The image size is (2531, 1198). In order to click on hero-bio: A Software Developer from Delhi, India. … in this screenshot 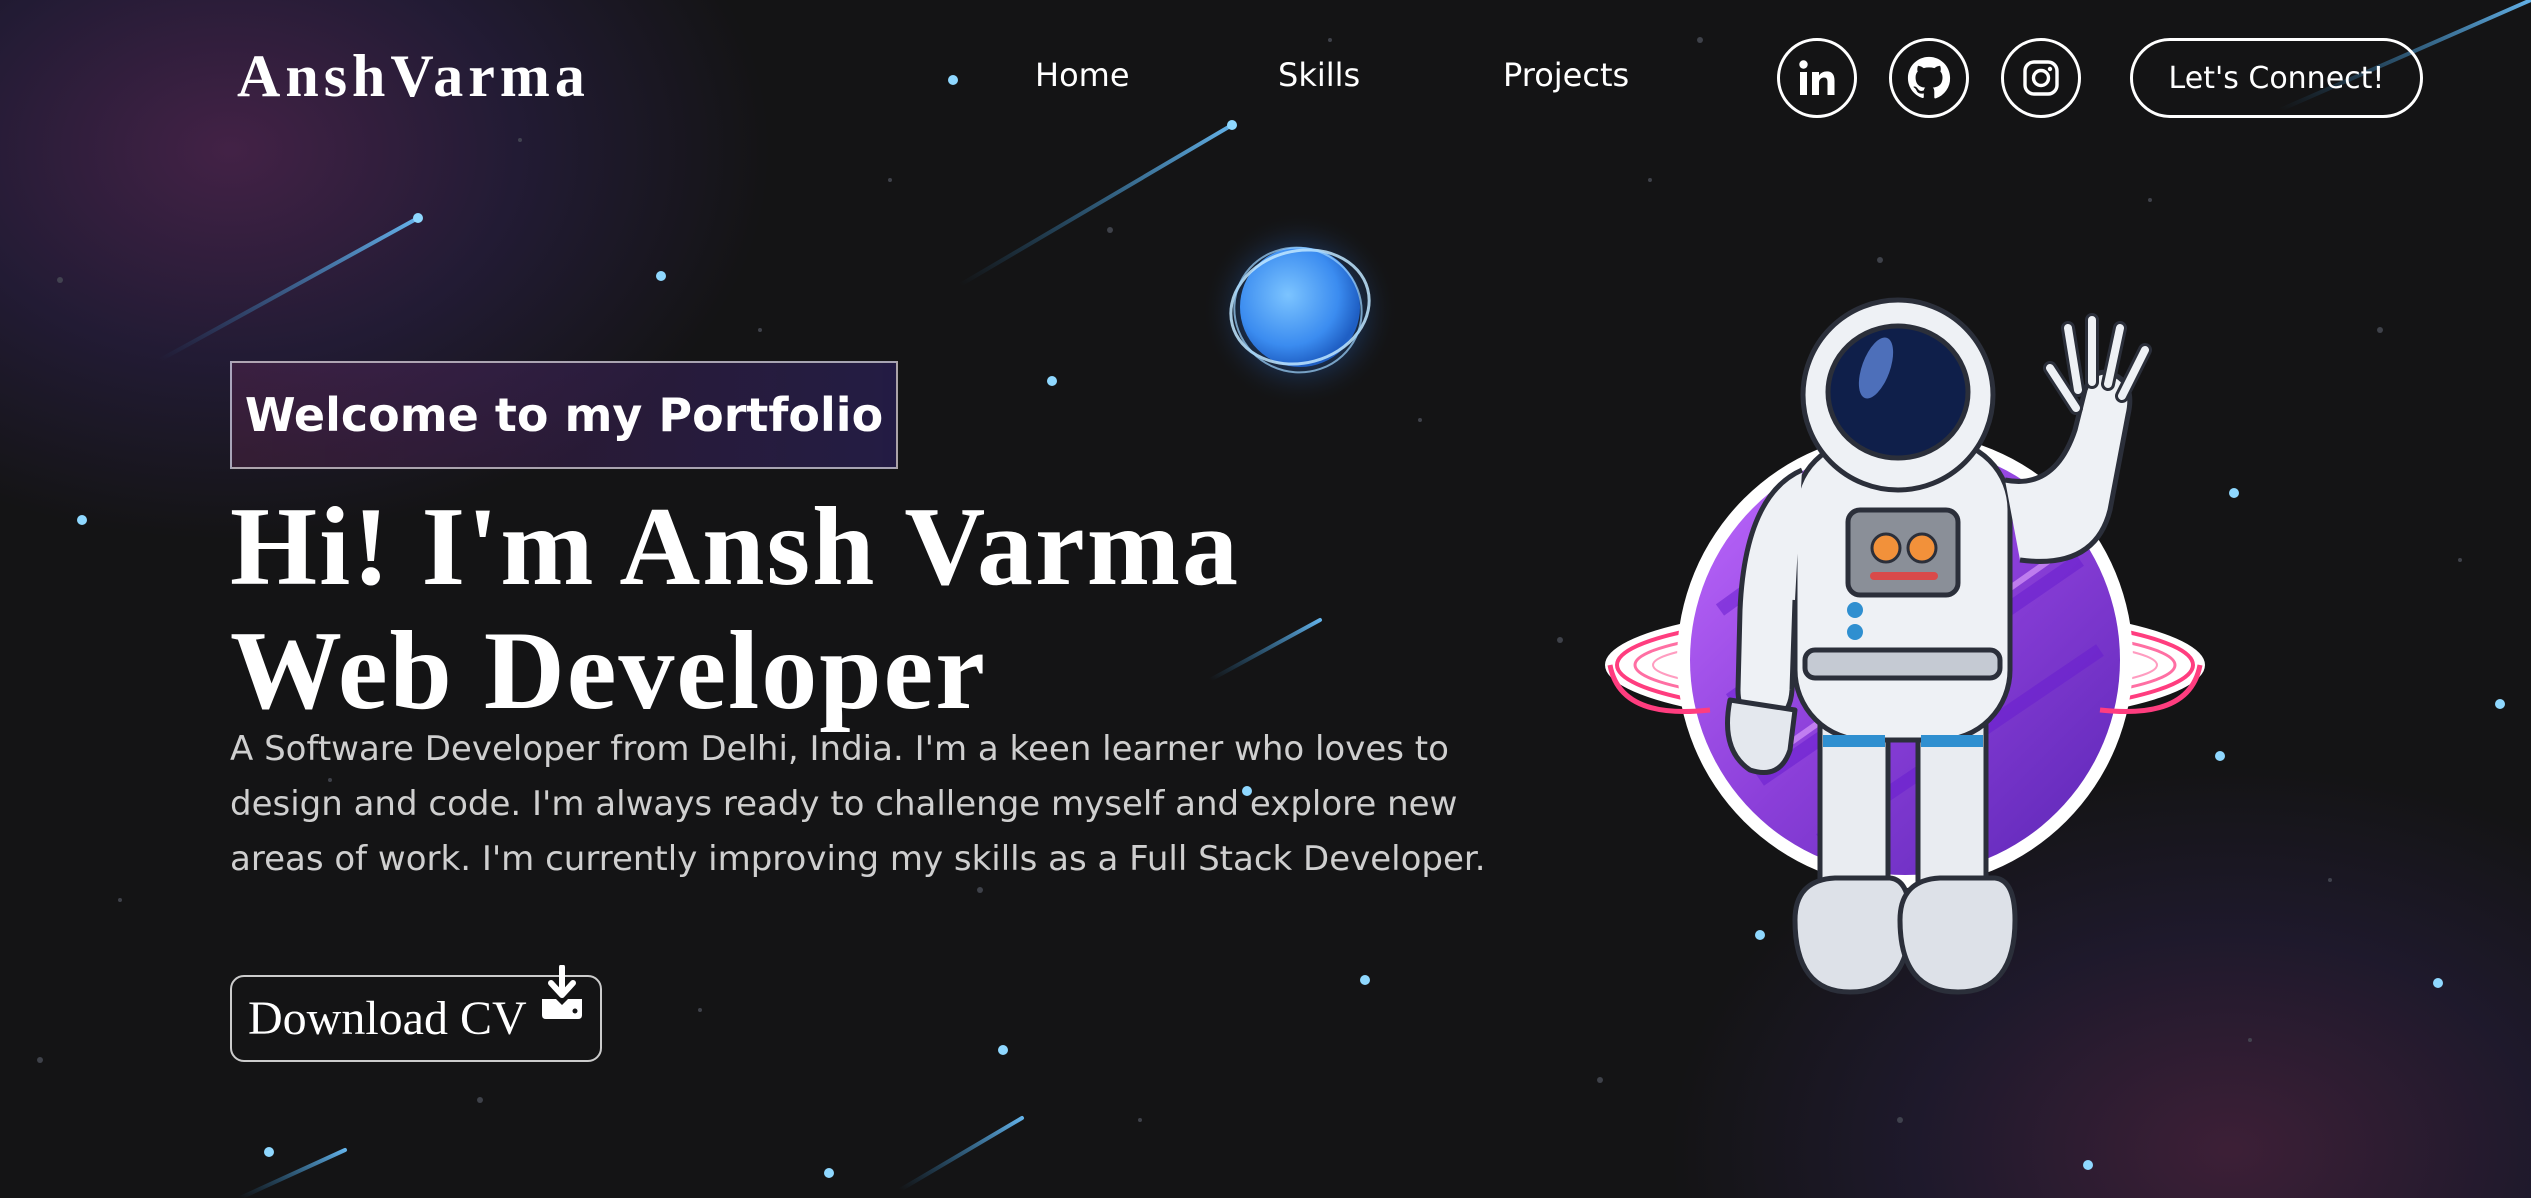, I will do `click(858, 804)`.